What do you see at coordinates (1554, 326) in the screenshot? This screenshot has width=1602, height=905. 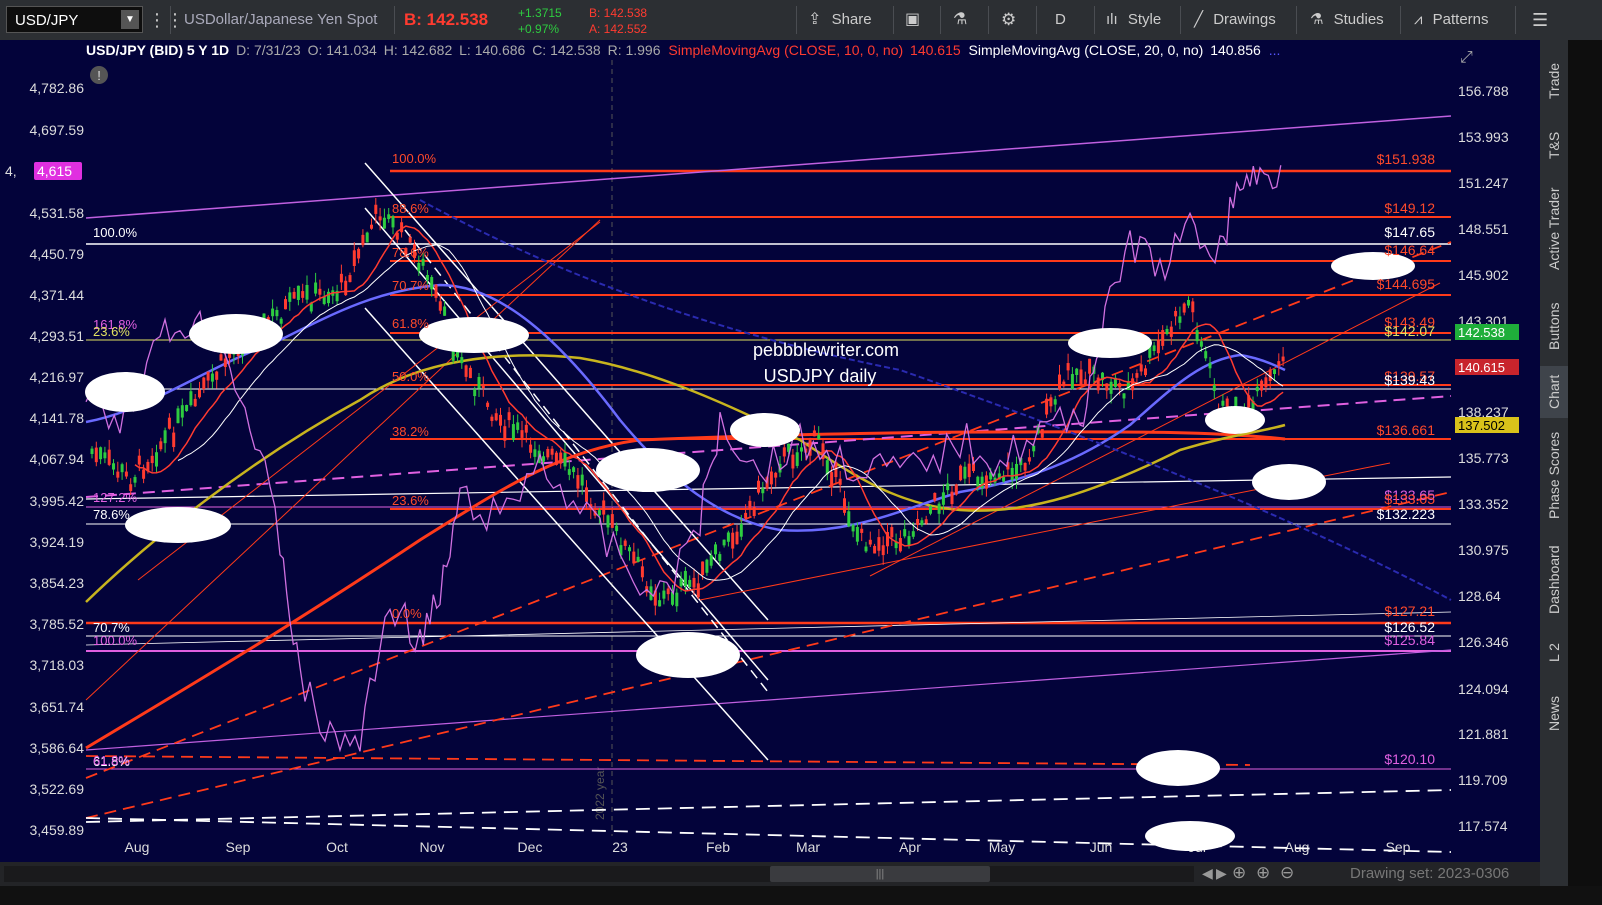 I see `right-tab-buttons: Buttons` at bounding box center [1554, 326].